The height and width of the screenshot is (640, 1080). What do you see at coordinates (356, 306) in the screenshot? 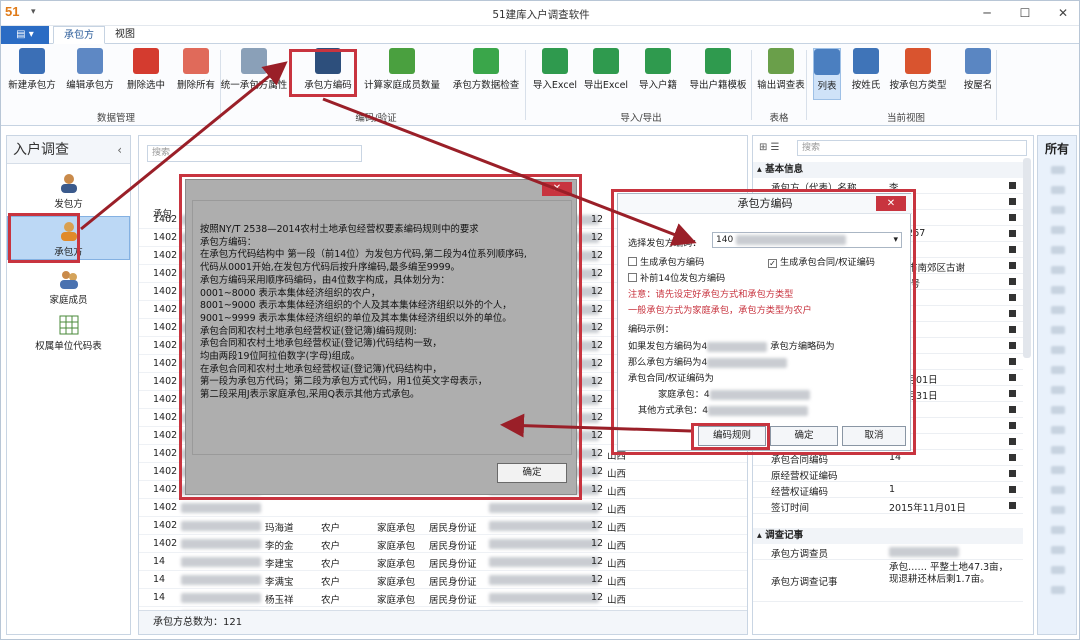
I see `rules-line: 8001~9000 表示本集体经济组织的个人及其本集体经济组织以外的个人，` at bounding box center [356, 306].